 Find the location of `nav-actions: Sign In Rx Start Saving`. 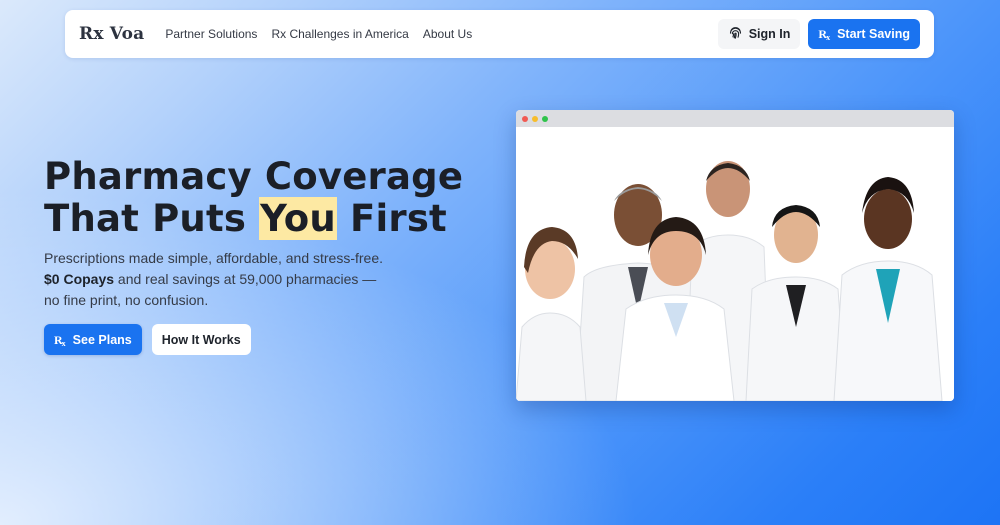

nav-actions: Sign In Rx Start Saving is located at coordinates (818, 34).